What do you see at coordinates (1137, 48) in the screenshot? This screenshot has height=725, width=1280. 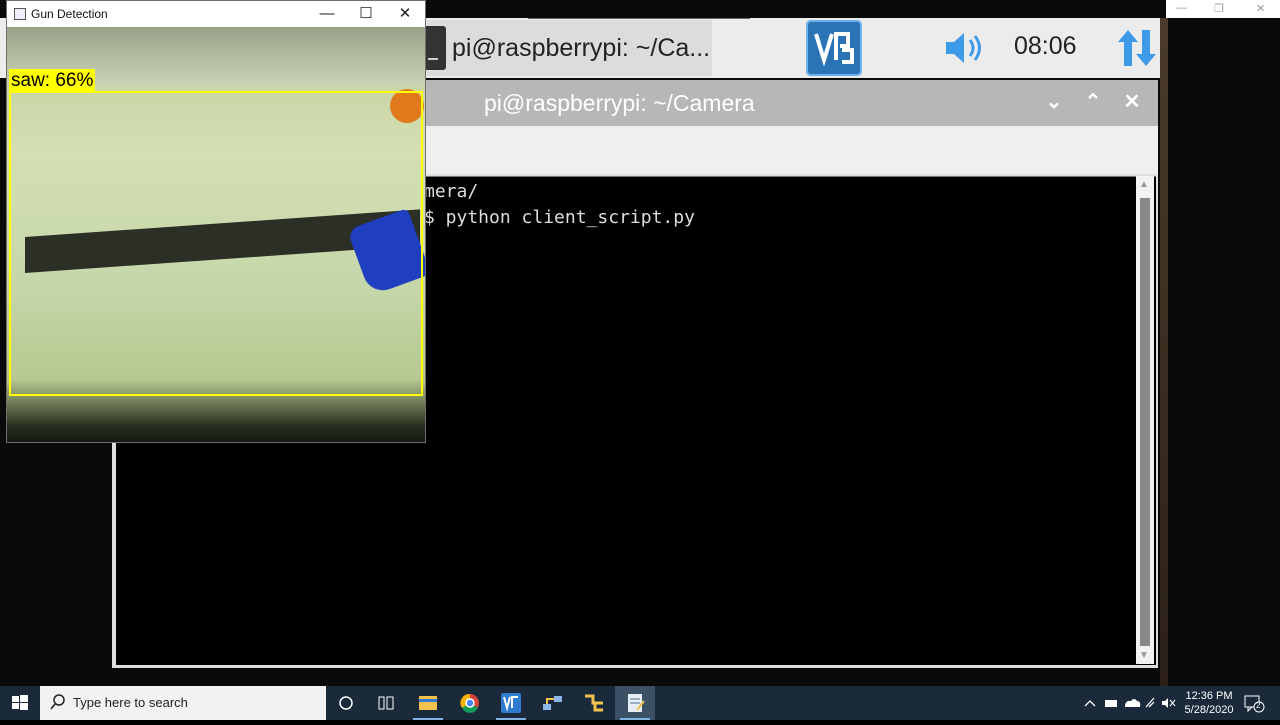 I see `network-transfer-icon` at bounding box center [1137, 48].